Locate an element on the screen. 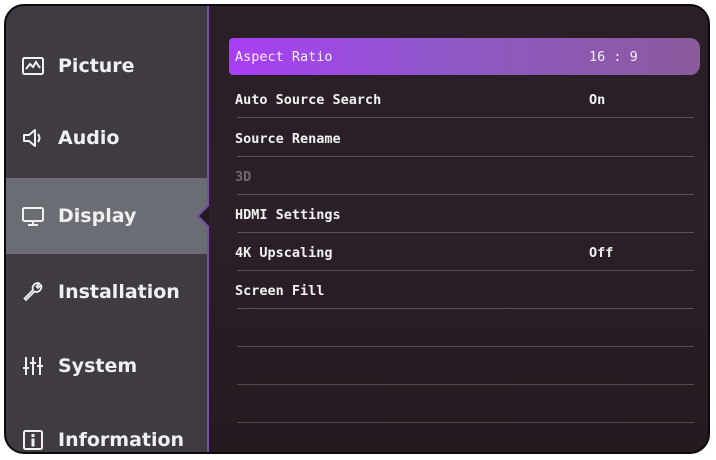 The height and width of the screenshot is (460, 716). sidebar-item-label: Audio is located at coordinates (89, 138).